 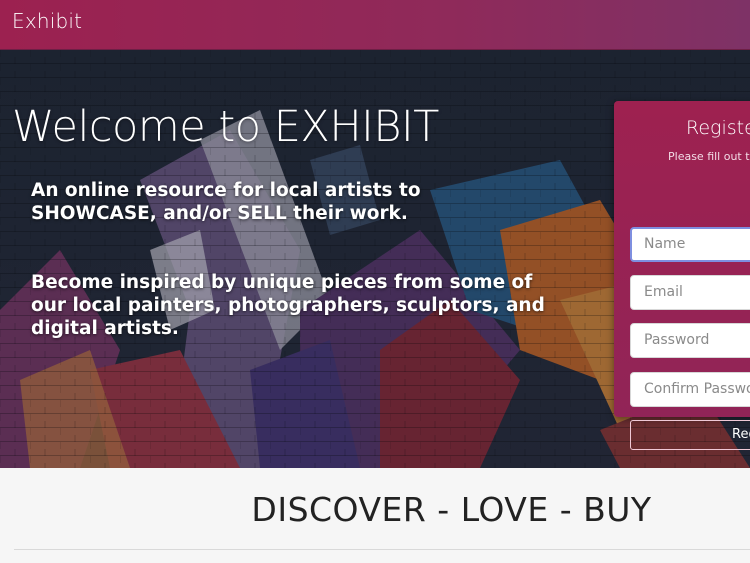 I want to click on register-subtitle: Please fill out thi, so click(x=709, y=156).